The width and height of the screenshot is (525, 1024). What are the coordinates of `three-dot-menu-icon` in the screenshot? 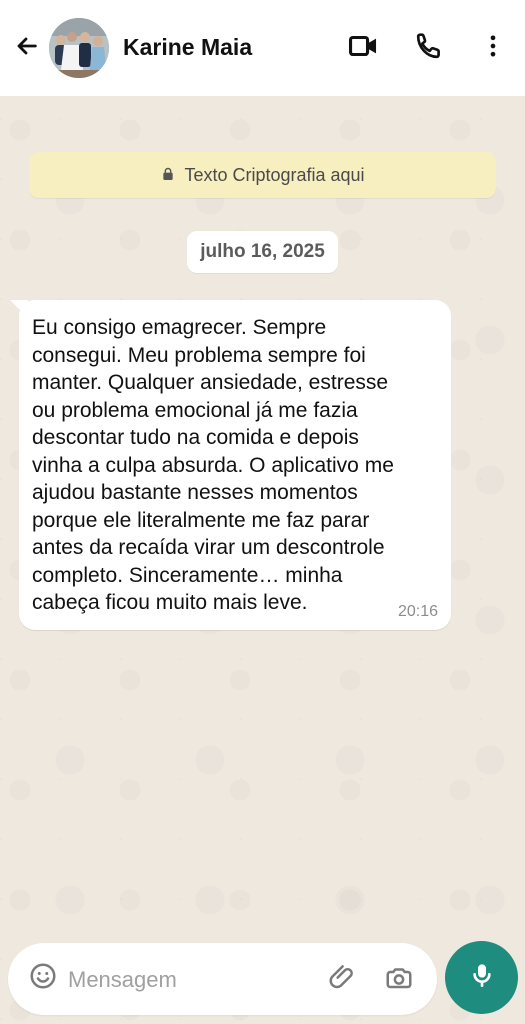 It's located at (493, 48).